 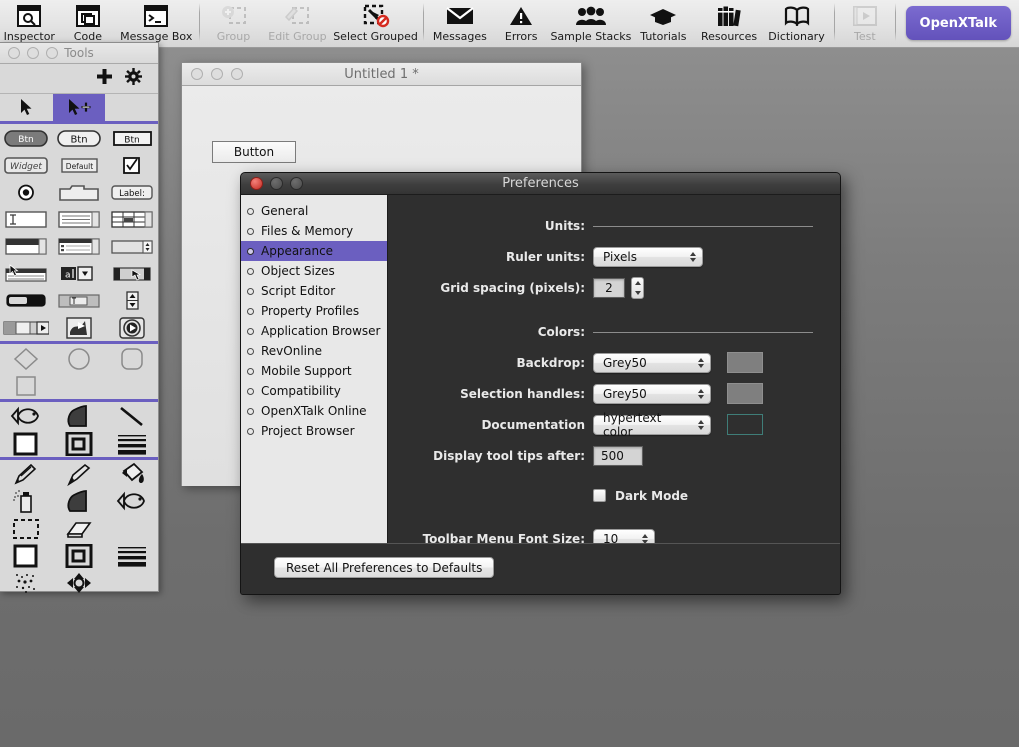 What do you see at coordinates (131, 273) in the screenshot?
I see `tool-scrollbar` at bounding box center [131, 273].